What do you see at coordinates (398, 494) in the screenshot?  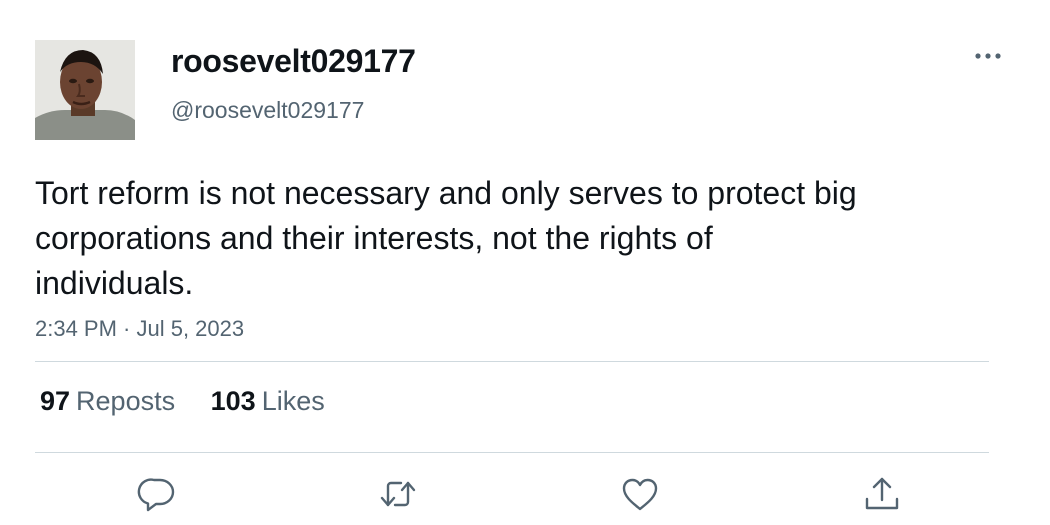 I see `repost-icon` at bounding box center [398, 494].